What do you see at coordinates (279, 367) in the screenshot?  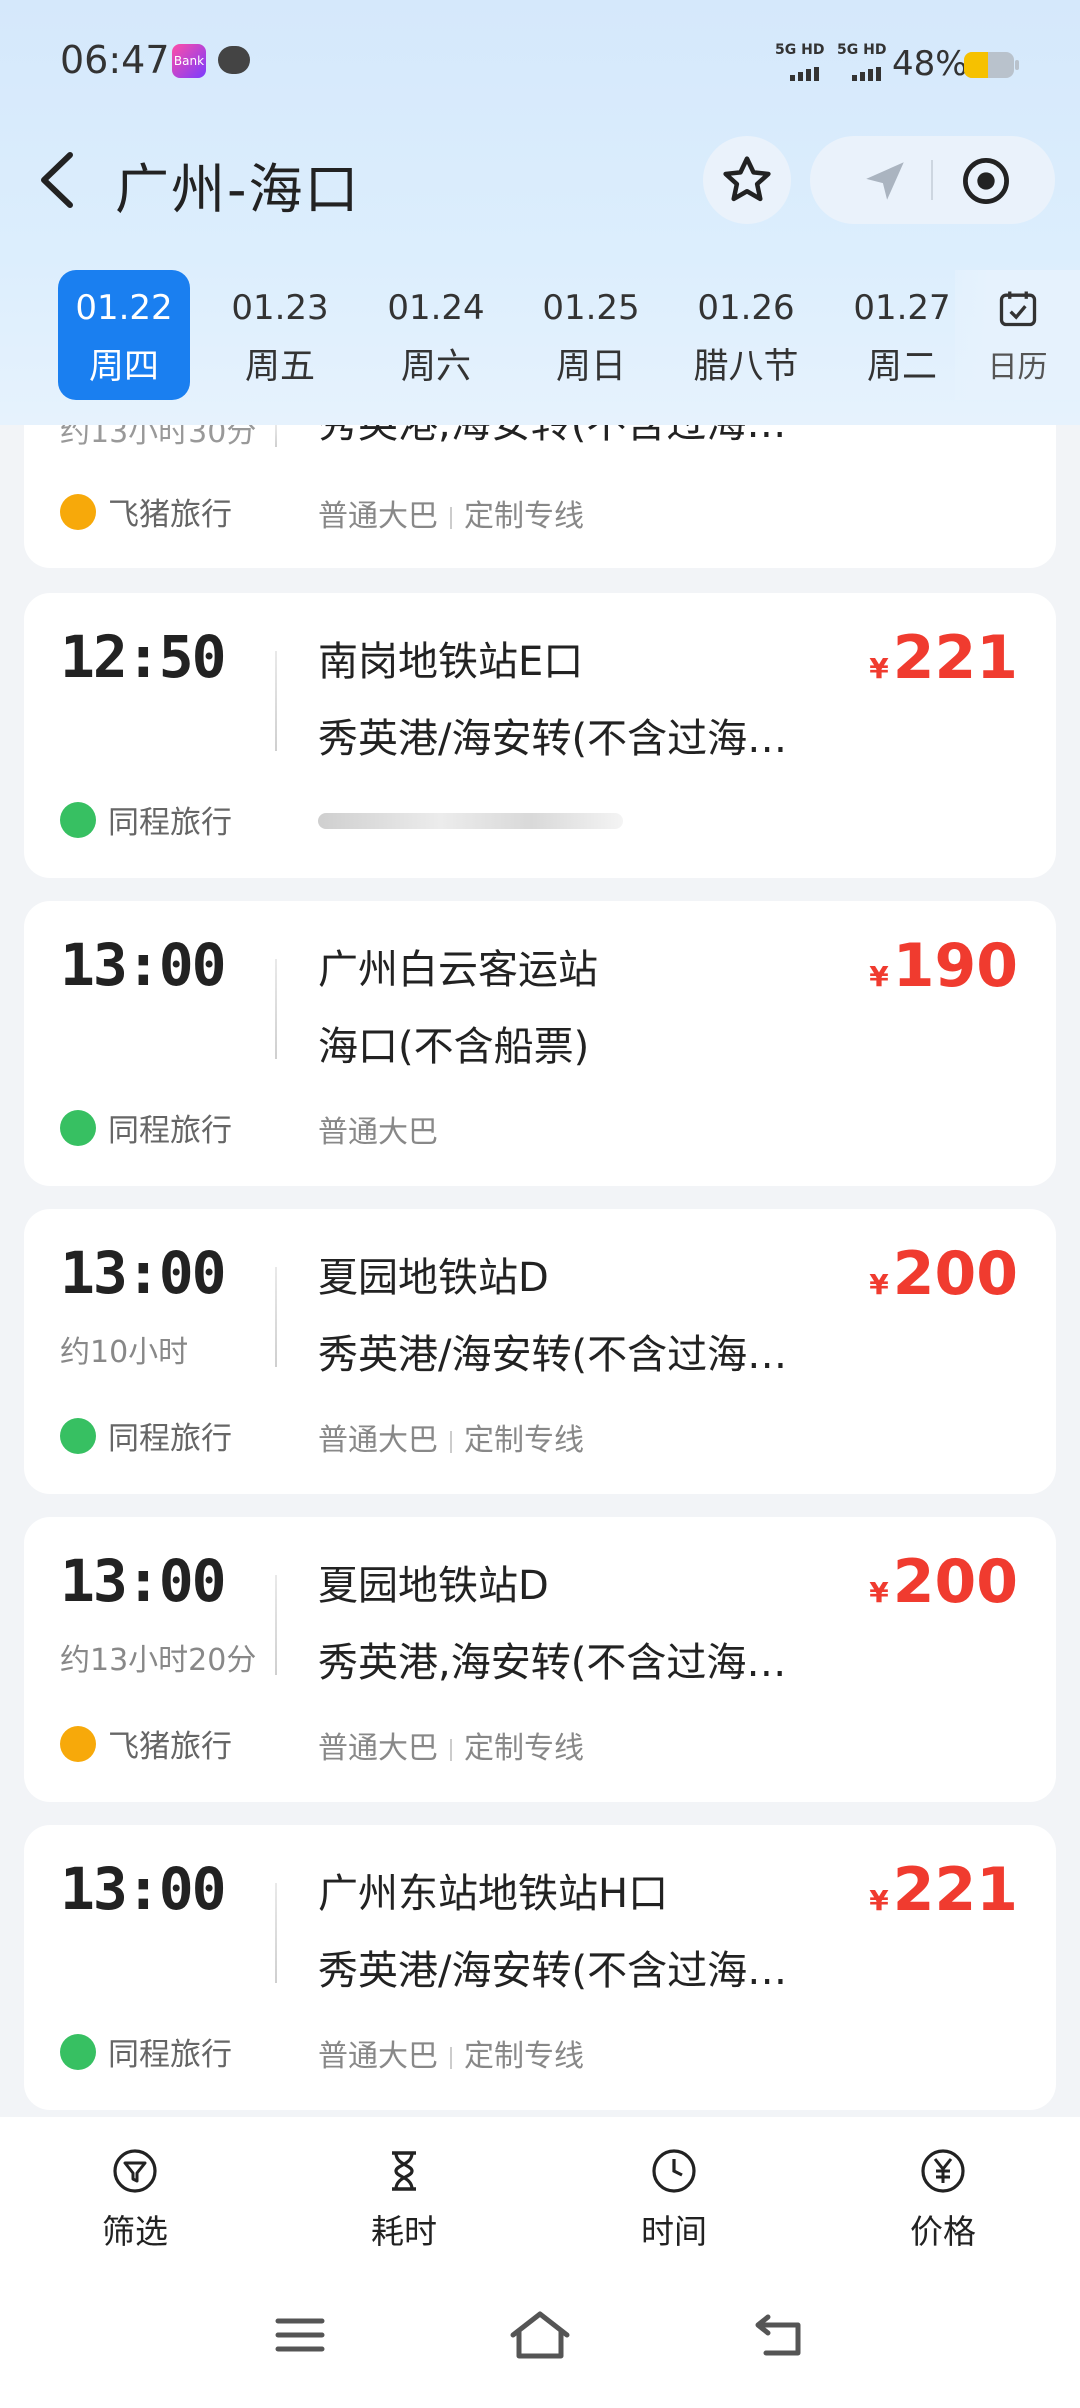 I see `weekday-label: 周五` at bounding box center [279, 367].